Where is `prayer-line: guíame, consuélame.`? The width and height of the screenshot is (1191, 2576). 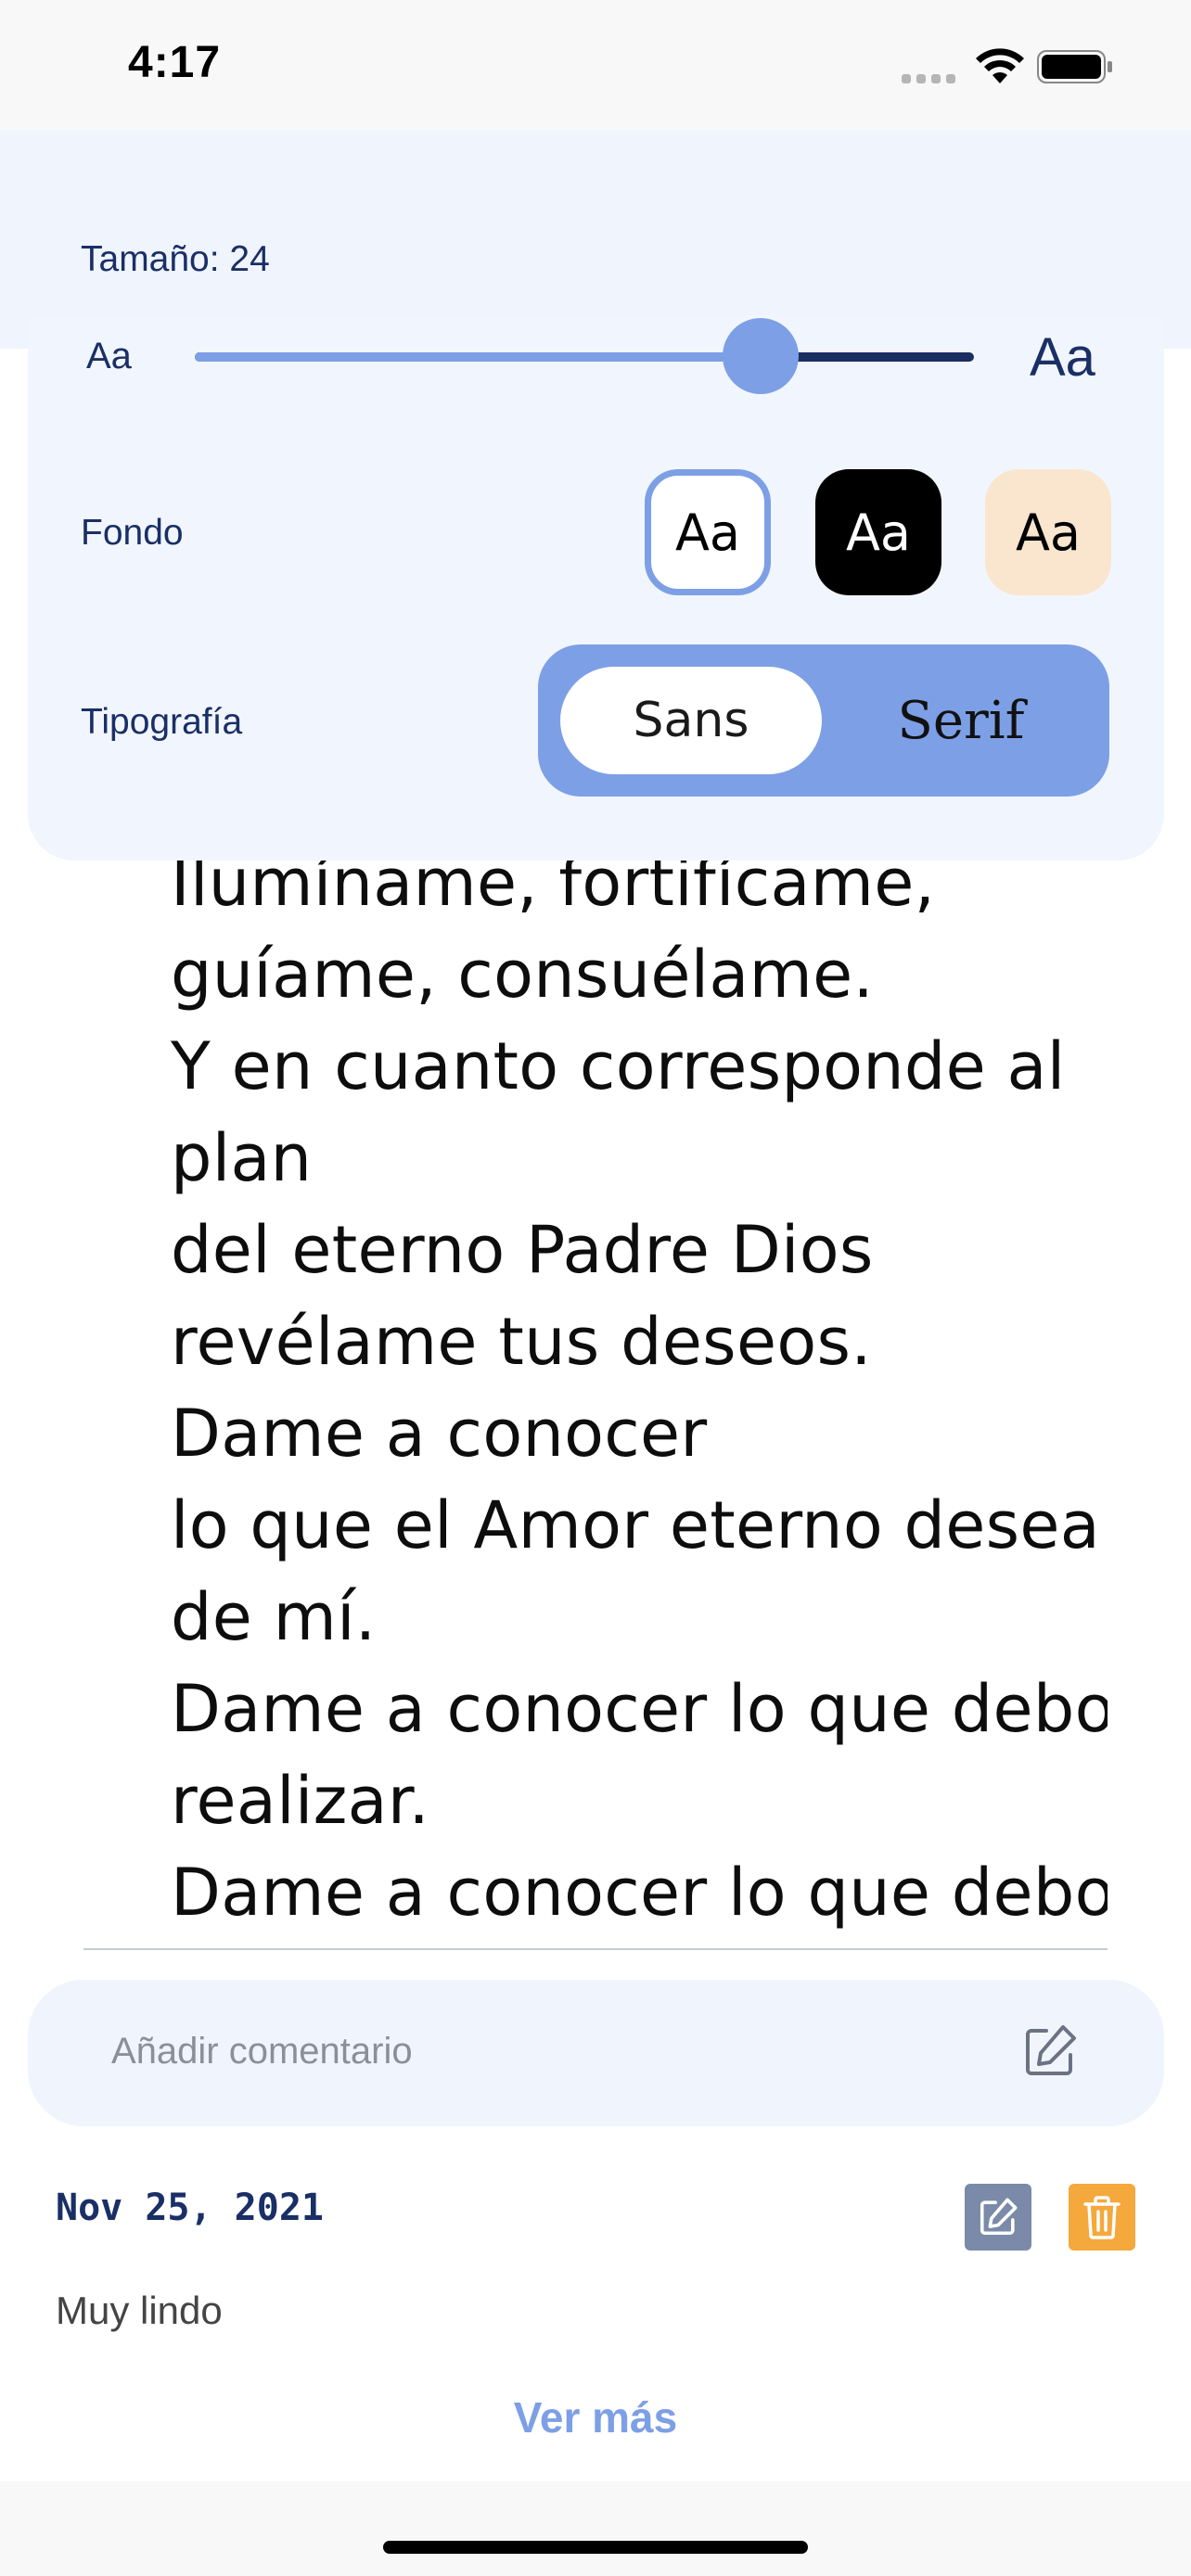
prayer-line: guíame, consuélame. is located at coordinates (523, 975).